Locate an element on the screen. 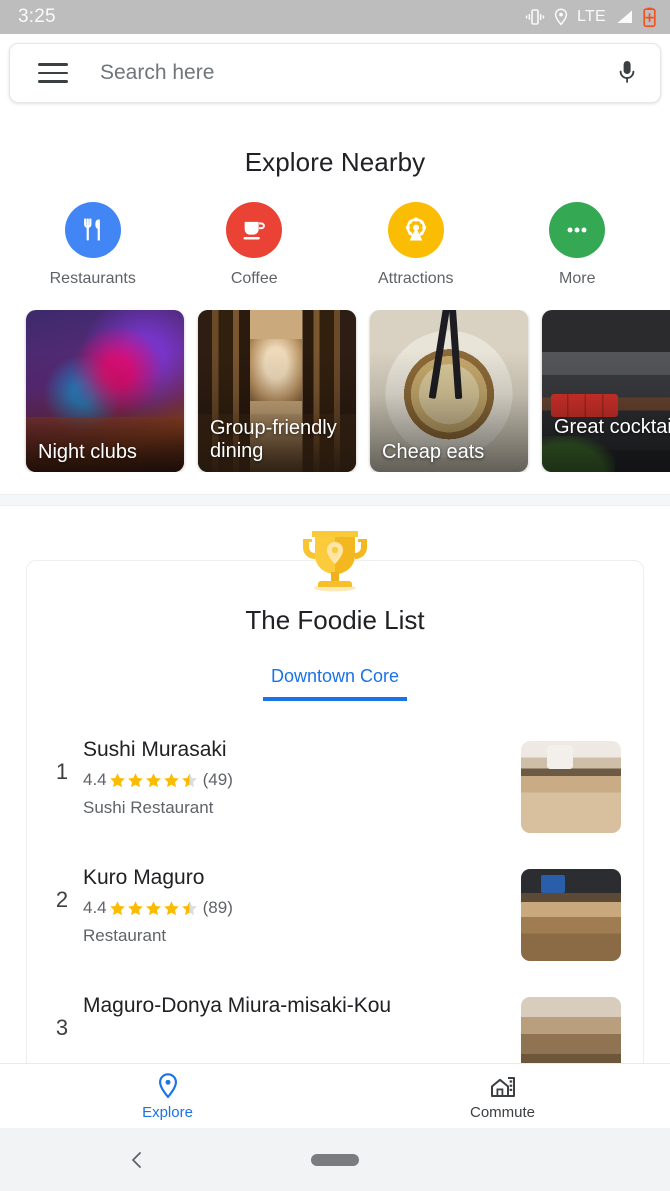 This screenshot has width=670, height=1191. place-name: Sushi Murasaki is located at coordinates (155, 749).